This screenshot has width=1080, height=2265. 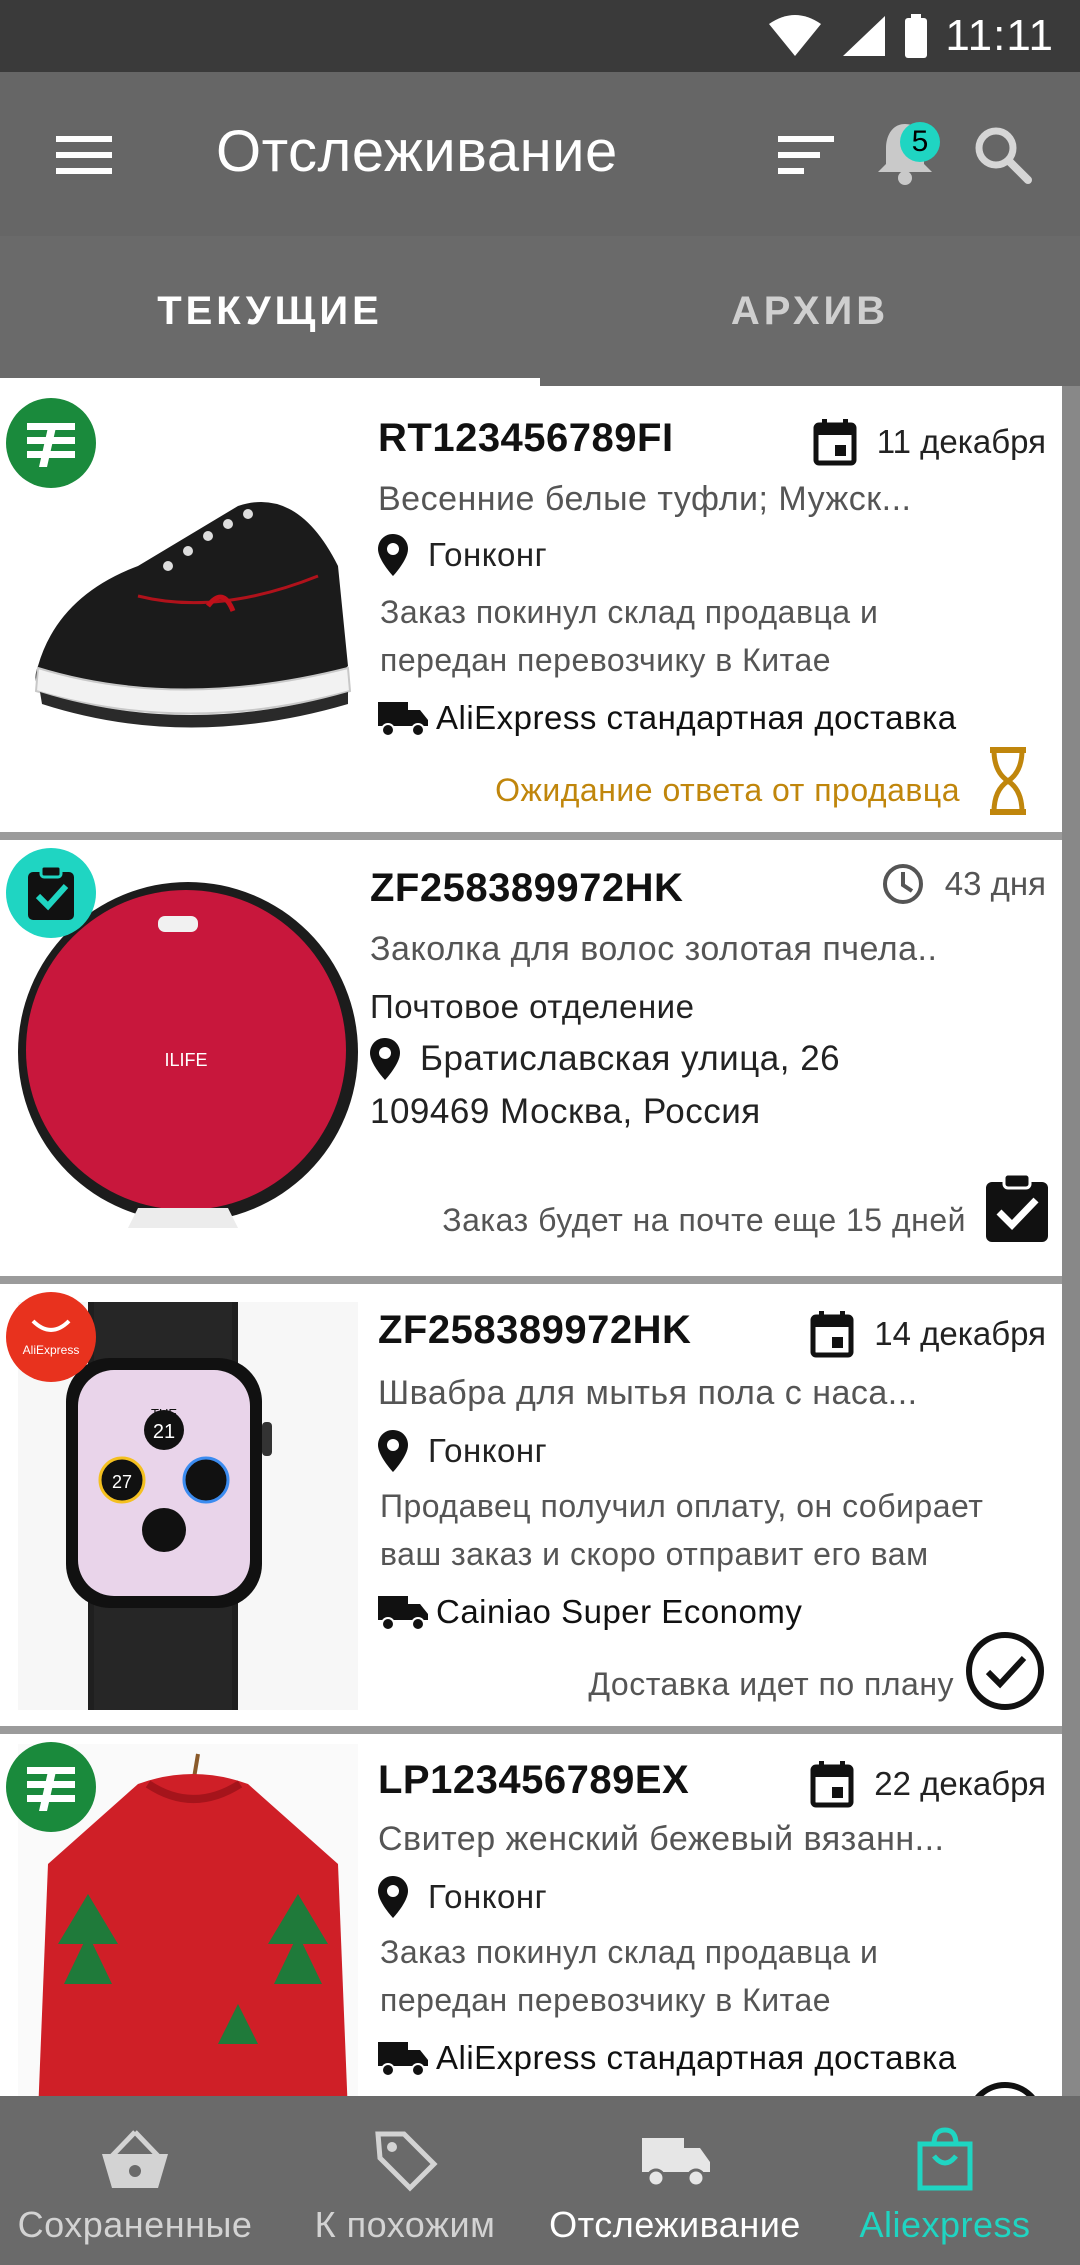 I want to click on tab-archive: АРХИВ, so click(x=810, y=311).